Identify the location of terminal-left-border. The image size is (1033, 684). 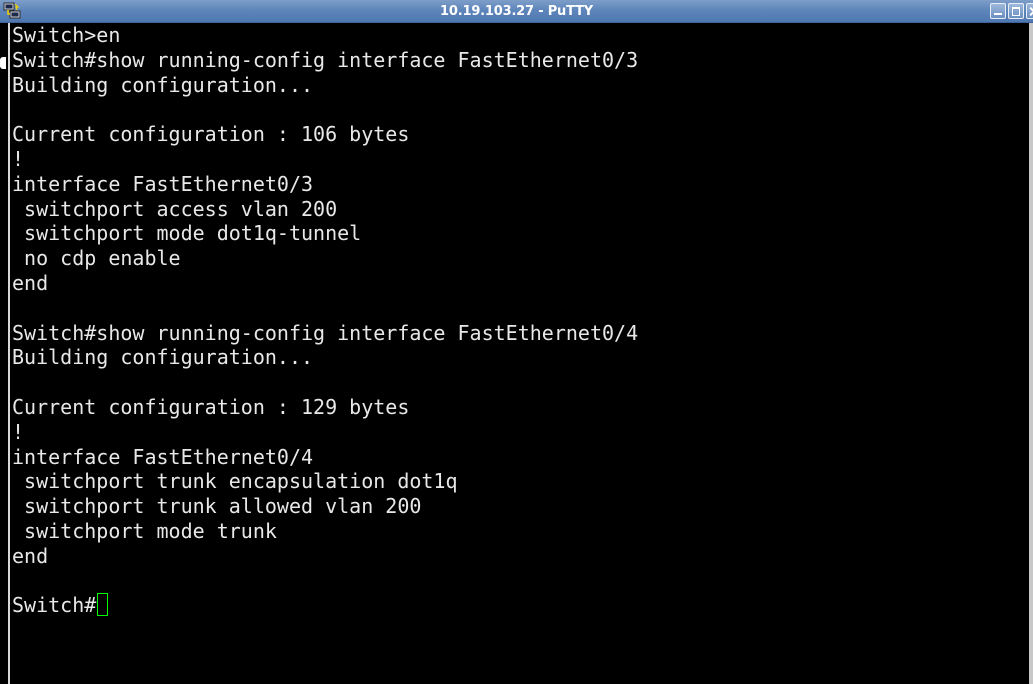
(9, 353).